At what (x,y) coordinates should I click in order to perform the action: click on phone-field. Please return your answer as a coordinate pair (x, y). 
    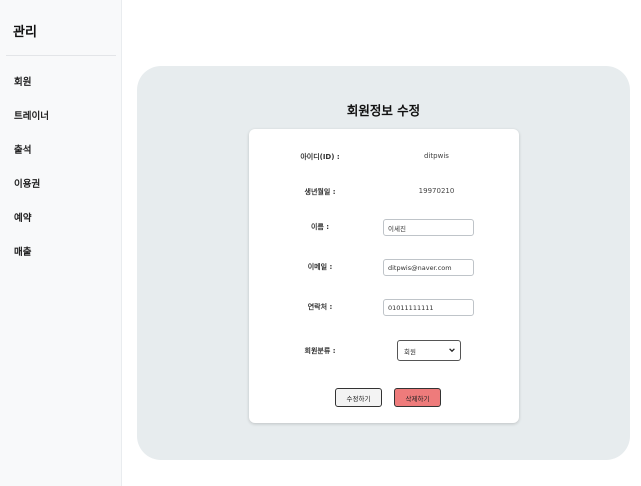
    Looking at the image, I should click on (428, 307).